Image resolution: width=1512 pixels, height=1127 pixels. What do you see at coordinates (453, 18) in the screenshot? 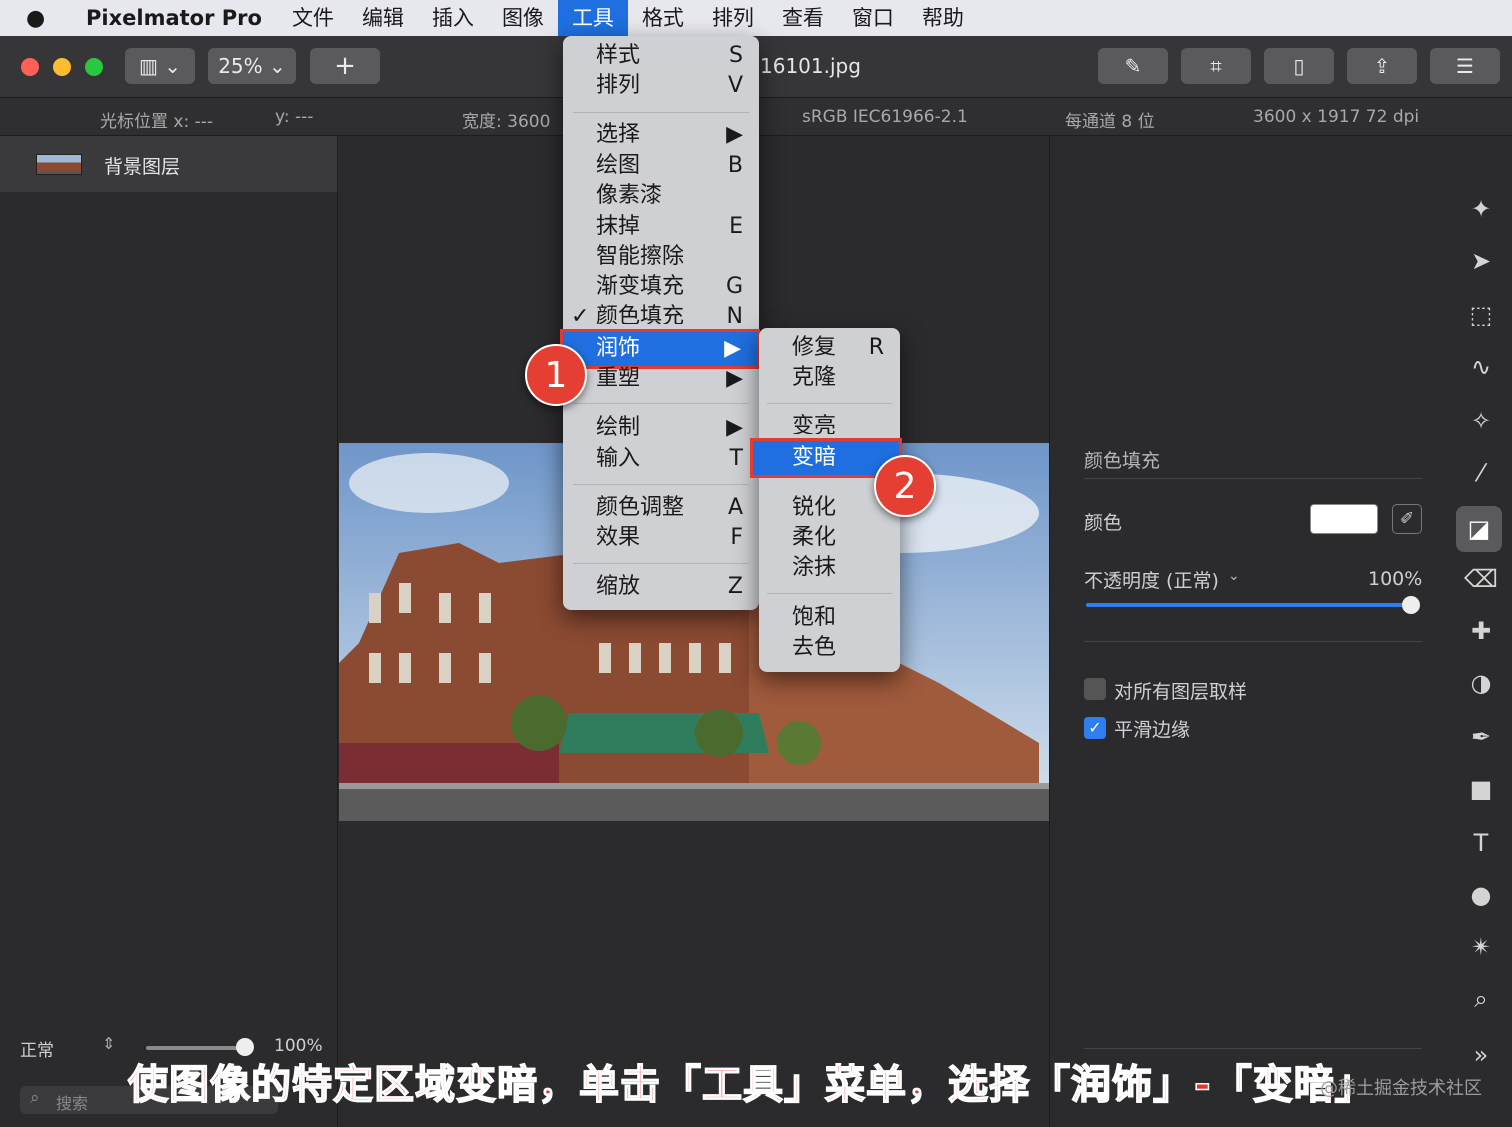
I see `menu-insert: 插入` at bounding box center [453, 18].